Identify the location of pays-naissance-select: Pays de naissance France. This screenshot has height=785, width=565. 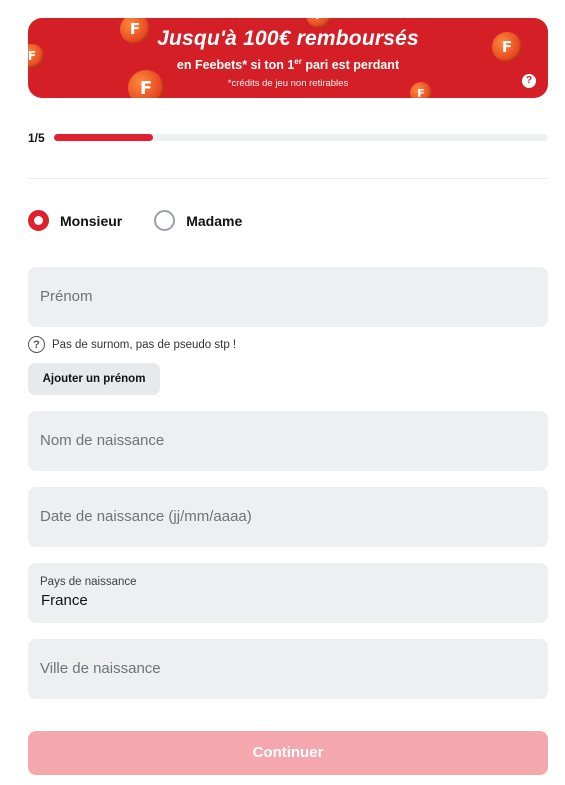
(288, 593).